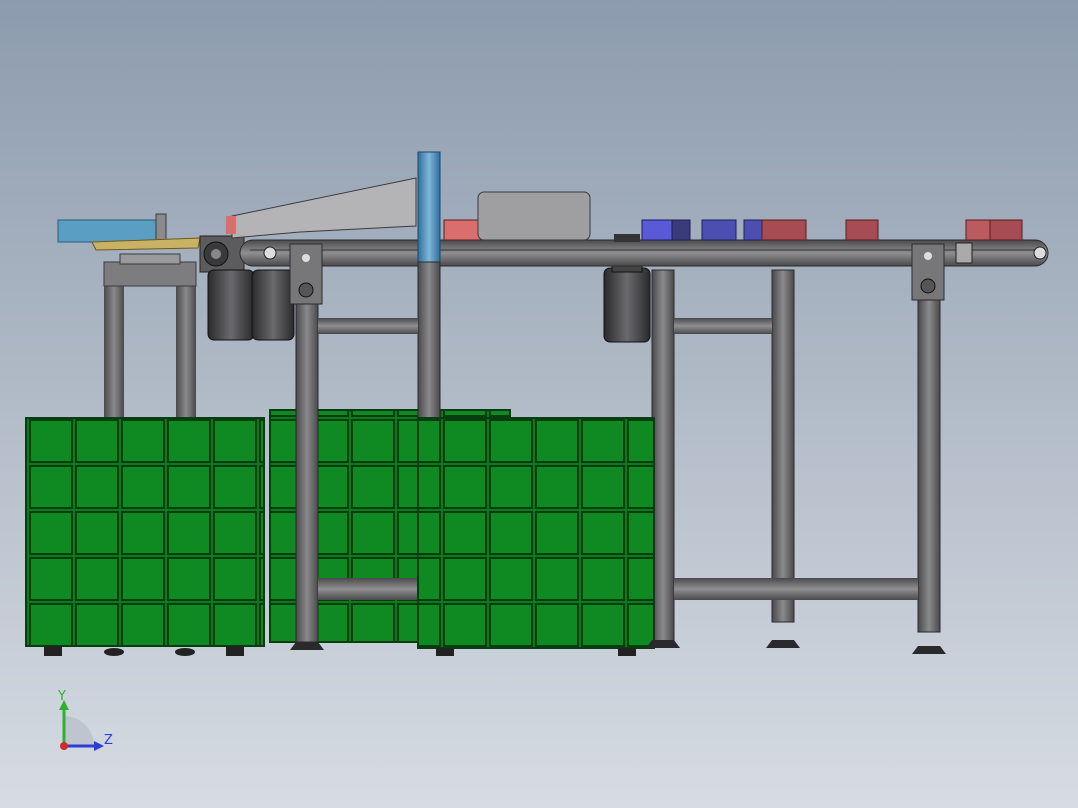 This screenshot has height=808, width=1078. What do you see at coordinates (61, 696) in the screenshot?
I see `y-axis-label: Y` at bounding box center [61, 696].